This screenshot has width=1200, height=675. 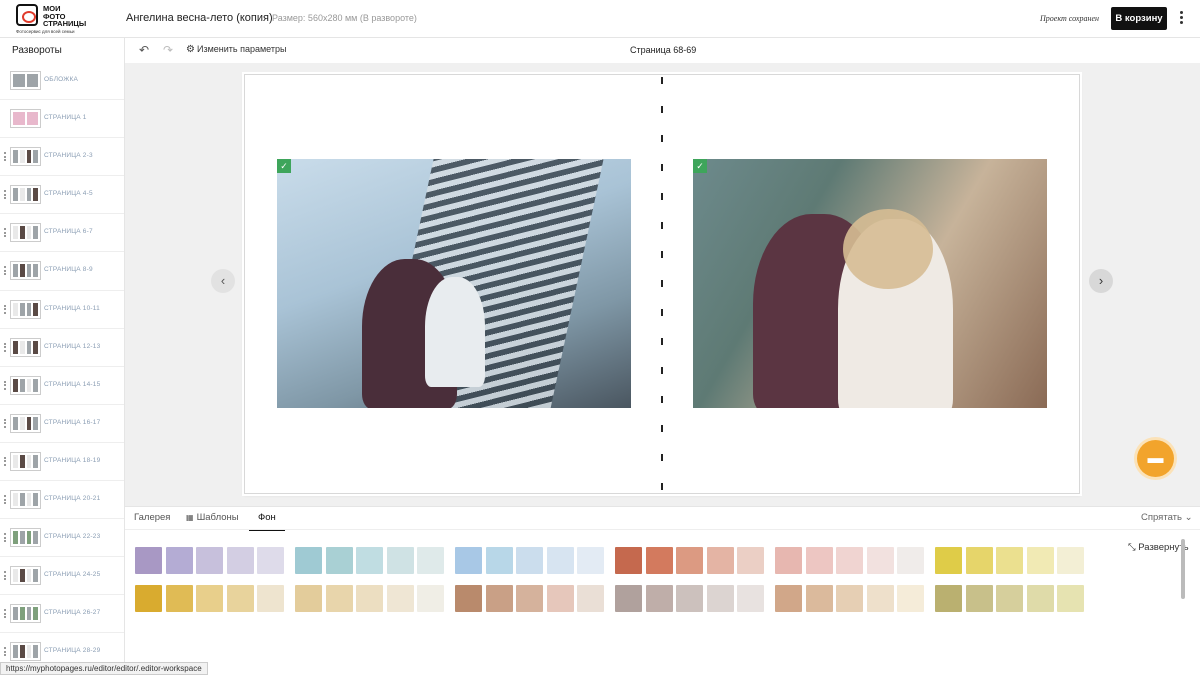 I want to click on photo-right: ✓, so click(x=870, y=283).